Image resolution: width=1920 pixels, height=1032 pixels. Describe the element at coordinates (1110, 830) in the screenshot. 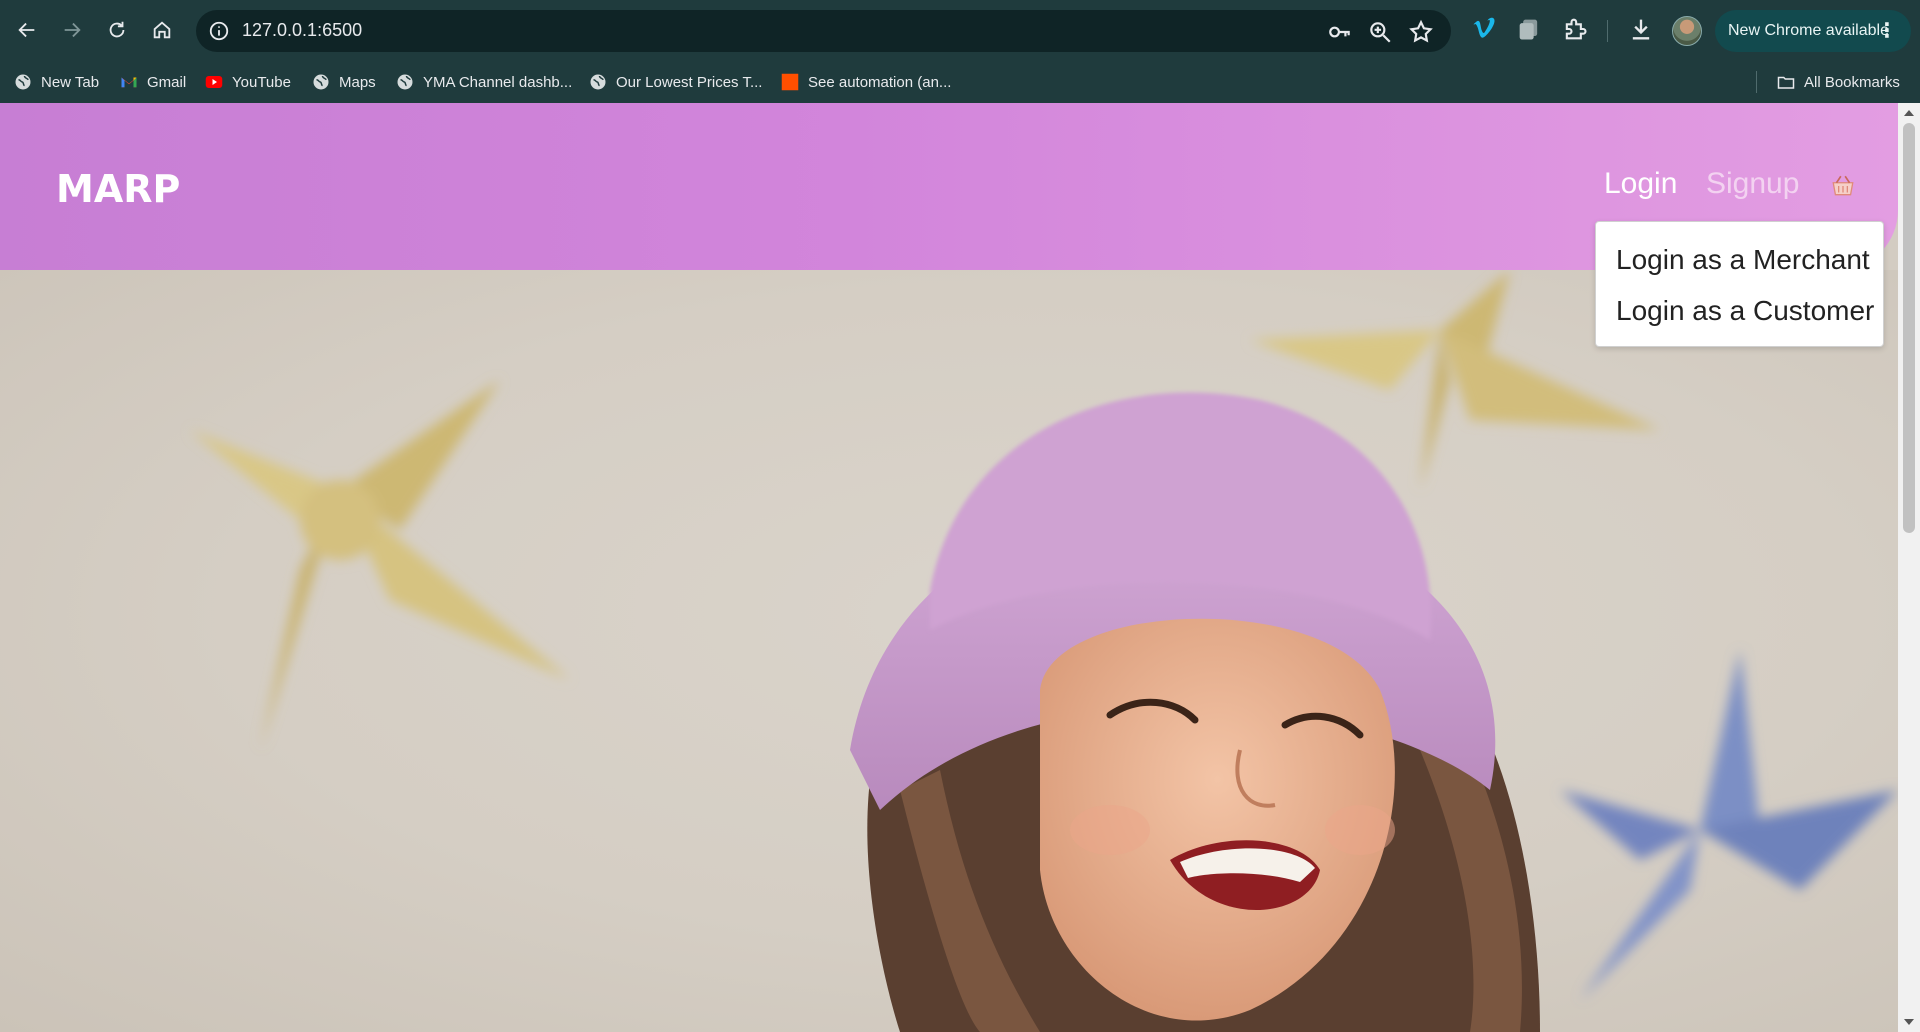

I see `girl-cheek-left` at that location.